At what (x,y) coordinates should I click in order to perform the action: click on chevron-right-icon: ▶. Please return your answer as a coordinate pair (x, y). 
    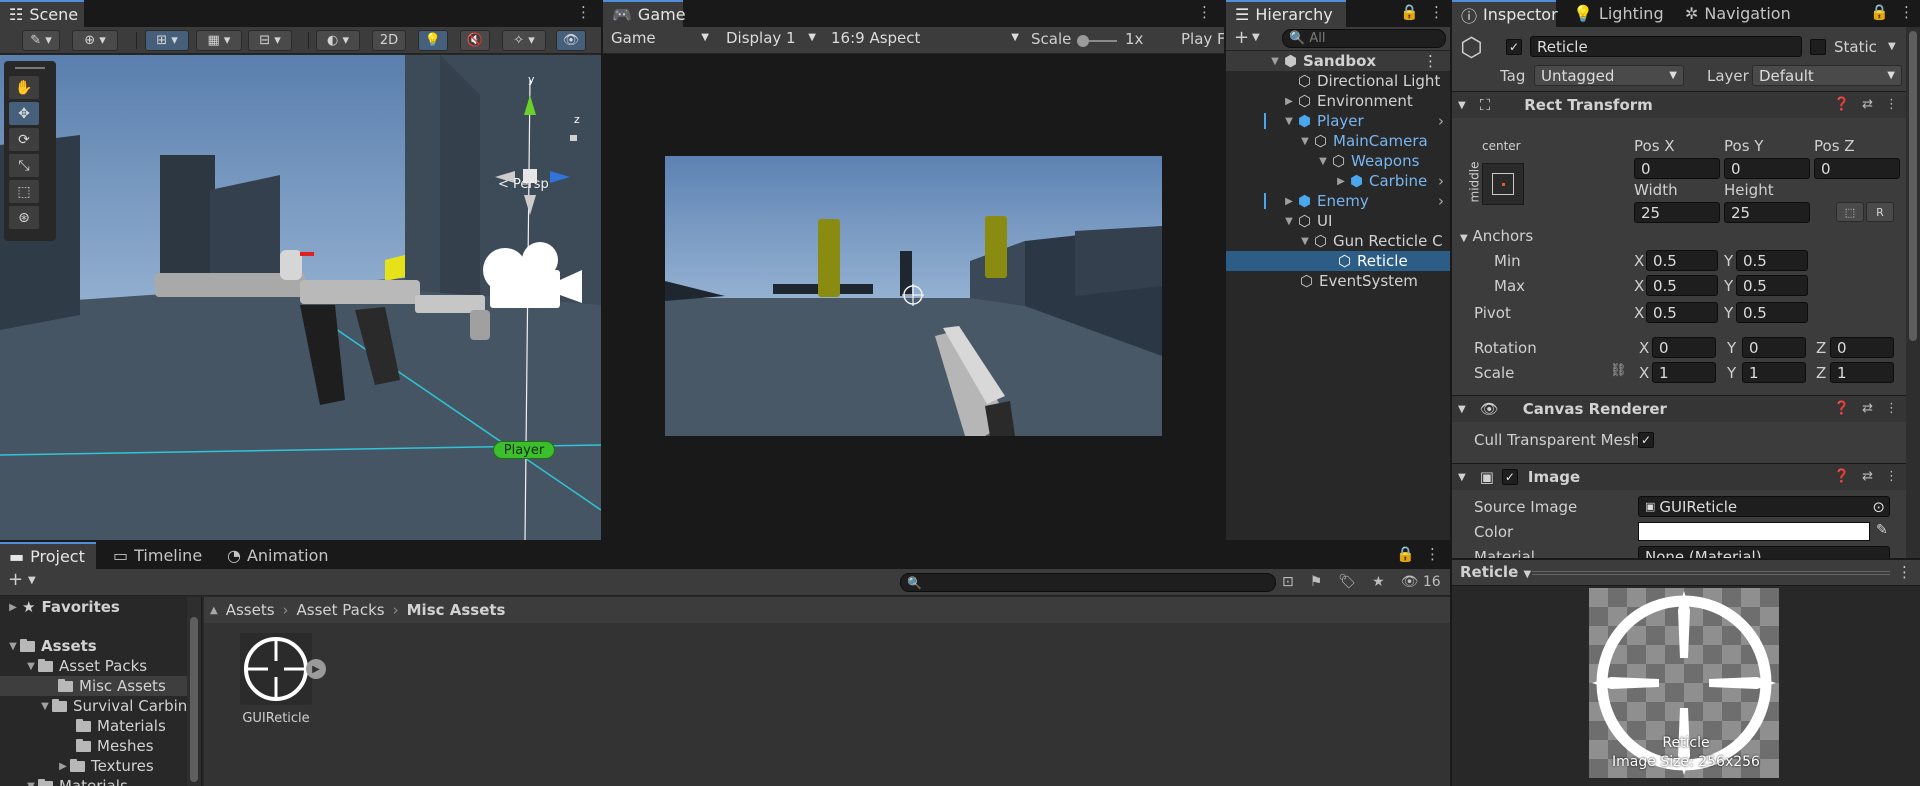
    Looking at the image, I should click on (13, 607).